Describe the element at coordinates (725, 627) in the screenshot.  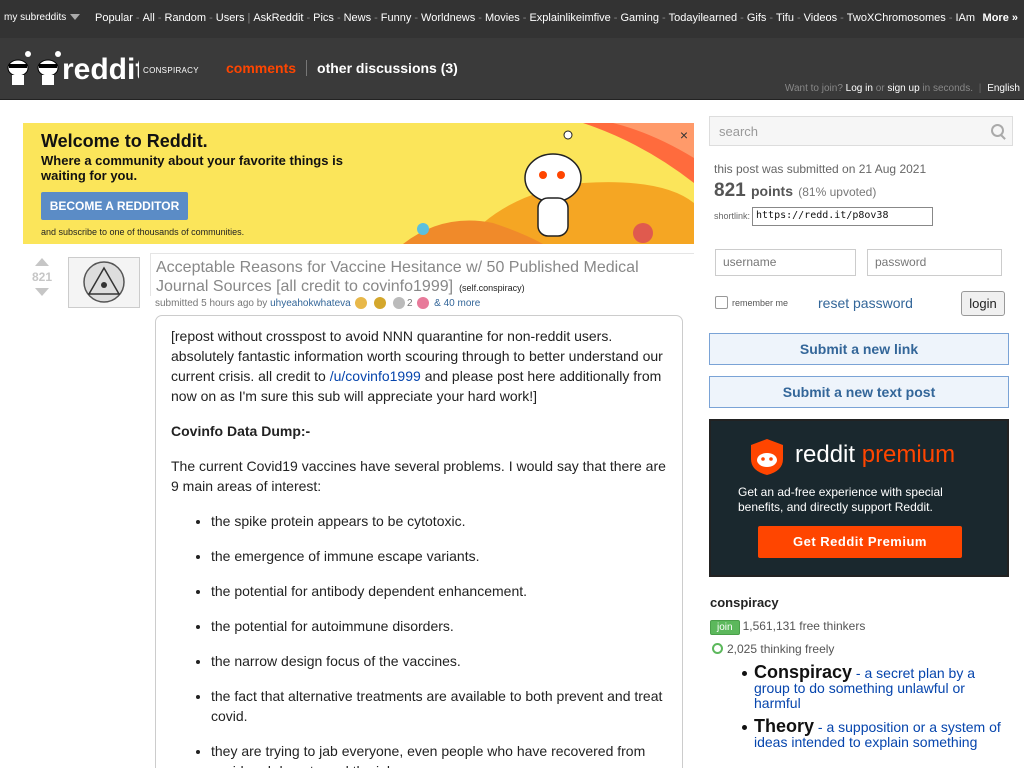
I see `join-button: join` at that location.